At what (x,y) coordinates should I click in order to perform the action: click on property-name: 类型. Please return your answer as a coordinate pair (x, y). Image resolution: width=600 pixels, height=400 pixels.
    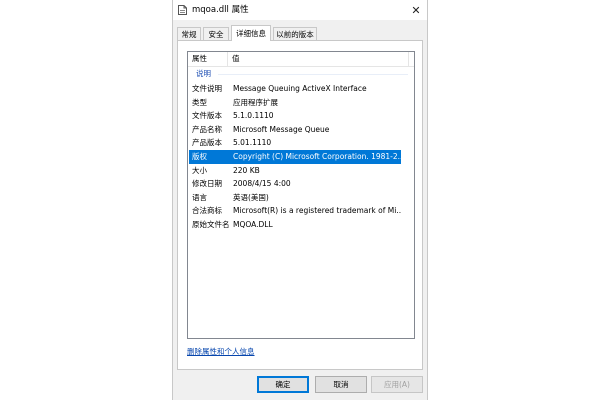
    Looking at the image, I should click on (199, 102).